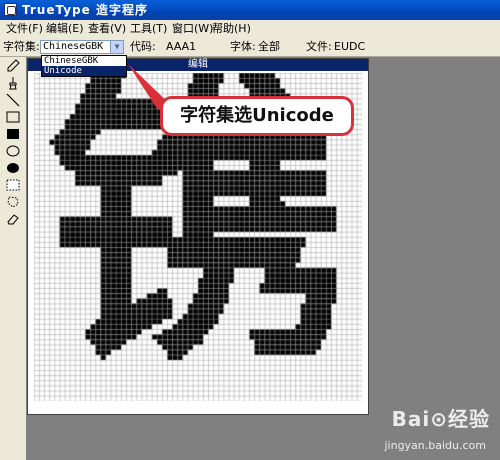 The image size is (500, 460). What do you see at coordinates (257, 116) in the screenshot?
I see `annotation-callout: 字符集选Unicode` at bounding box center [257, 116].